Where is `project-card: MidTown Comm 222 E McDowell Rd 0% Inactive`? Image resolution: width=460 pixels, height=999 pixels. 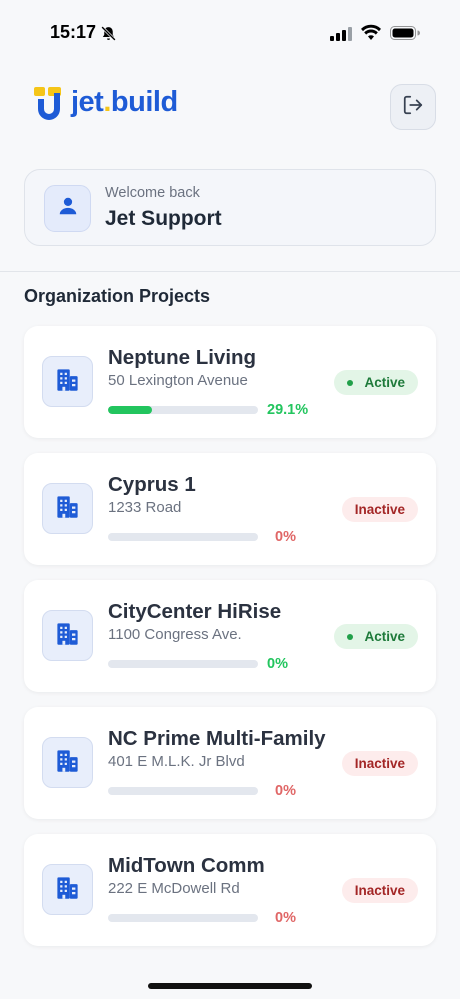 project-card: MidTown Comm 222 E McDowell Rd 0% Inactive is located at coordinates (230, 890).